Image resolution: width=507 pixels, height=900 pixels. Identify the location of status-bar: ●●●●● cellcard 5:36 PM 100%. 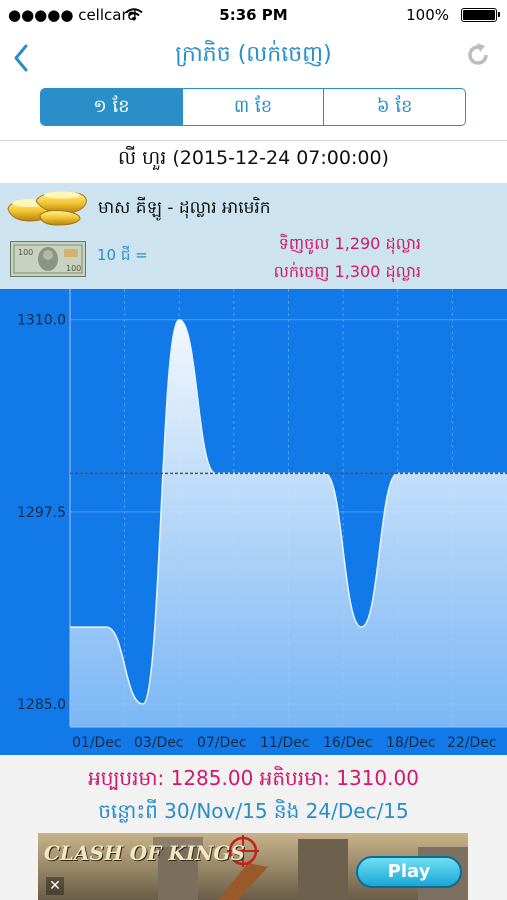
(253, 15).